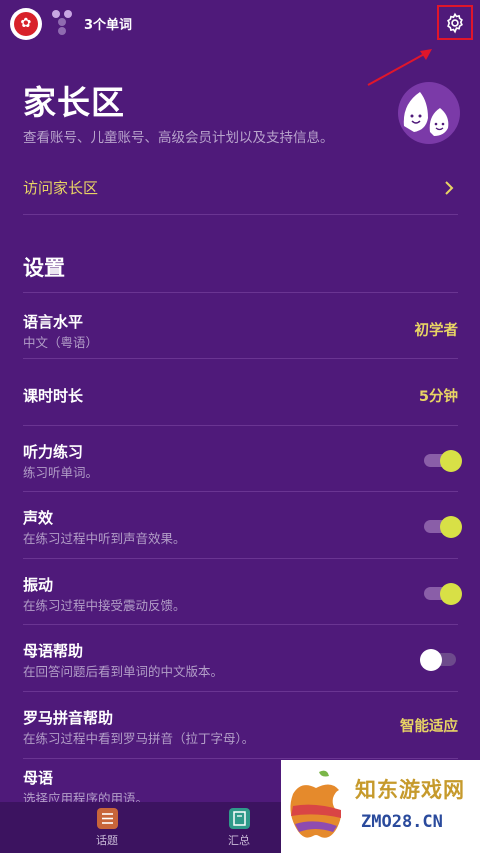 This screenshot has width=480, height=853. What do you see at coordinates (380, 806) in the screenshot?
I see `watermark: 知东游戏网 ZMO28.CN` at bounding box center [380, 806].